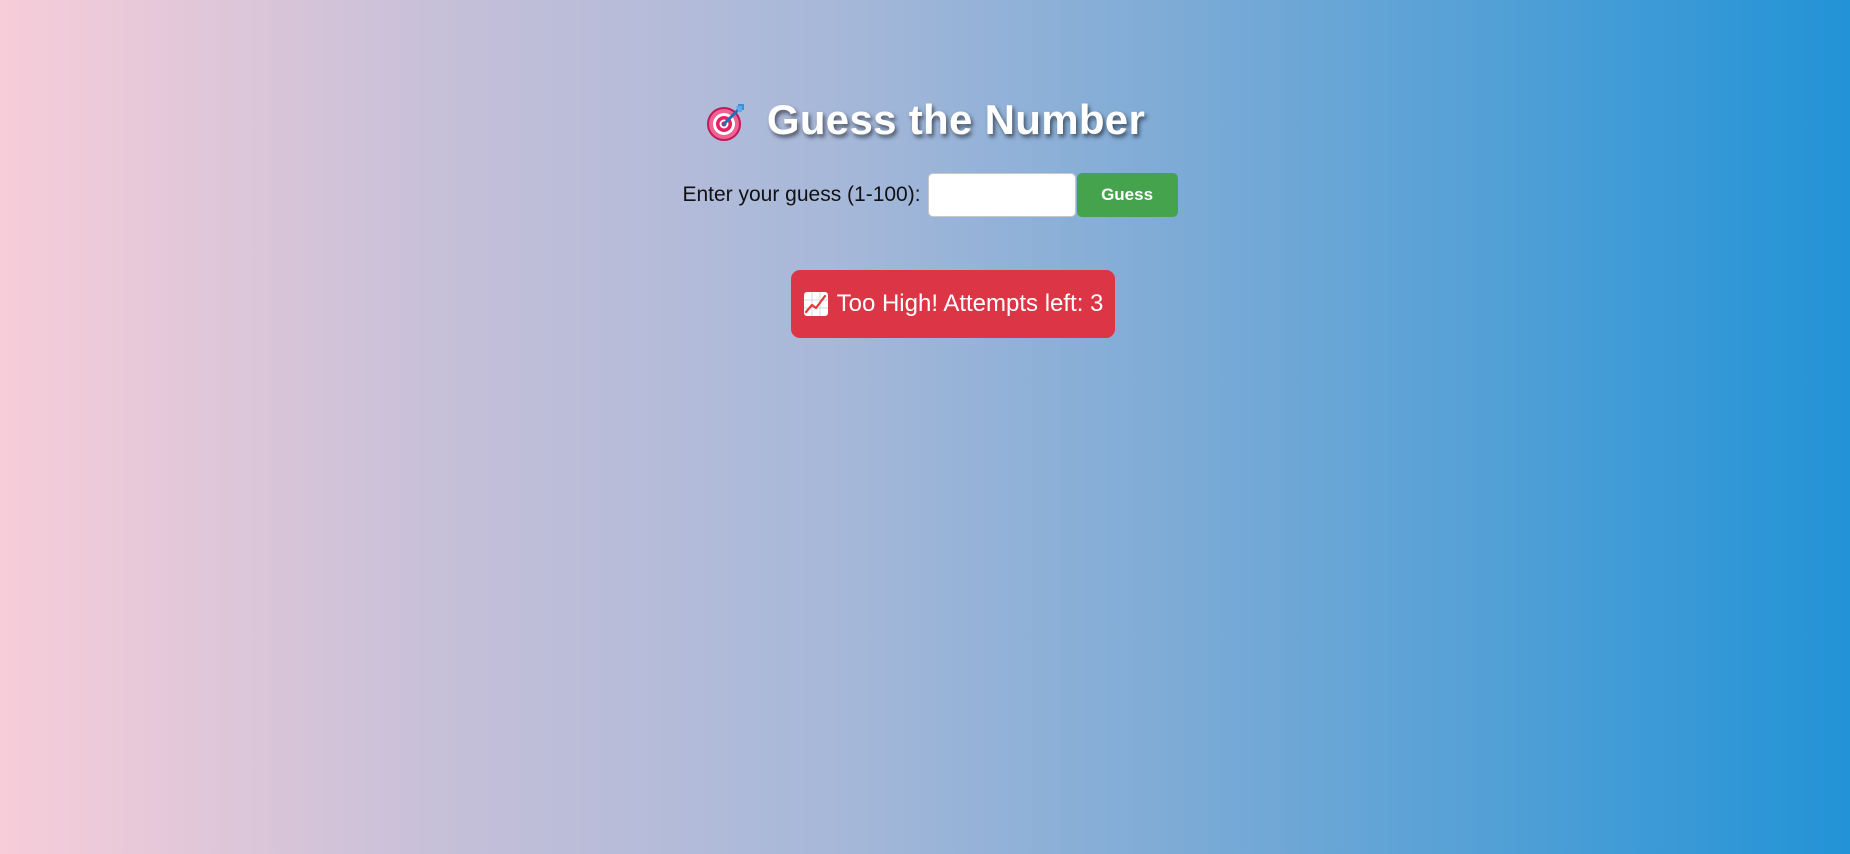 The height and width of the screenshot is (854, 1850). What do you see at coordinates (801, 194) in the screenshot?
I see `guess-label: Enter your guess (1-100):` at bounding box center [801, 194].